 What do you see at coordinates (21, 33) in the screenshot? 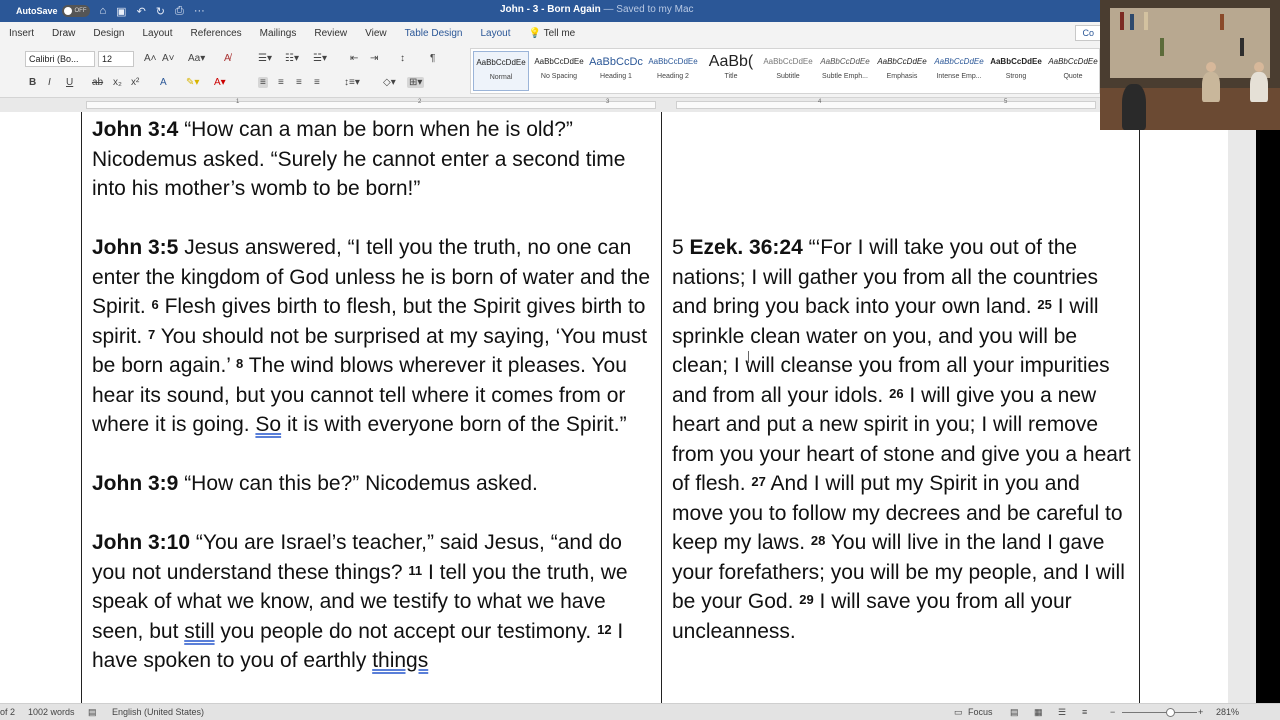
I see `tab-insert: Insert` at bounding box center [21, 33].